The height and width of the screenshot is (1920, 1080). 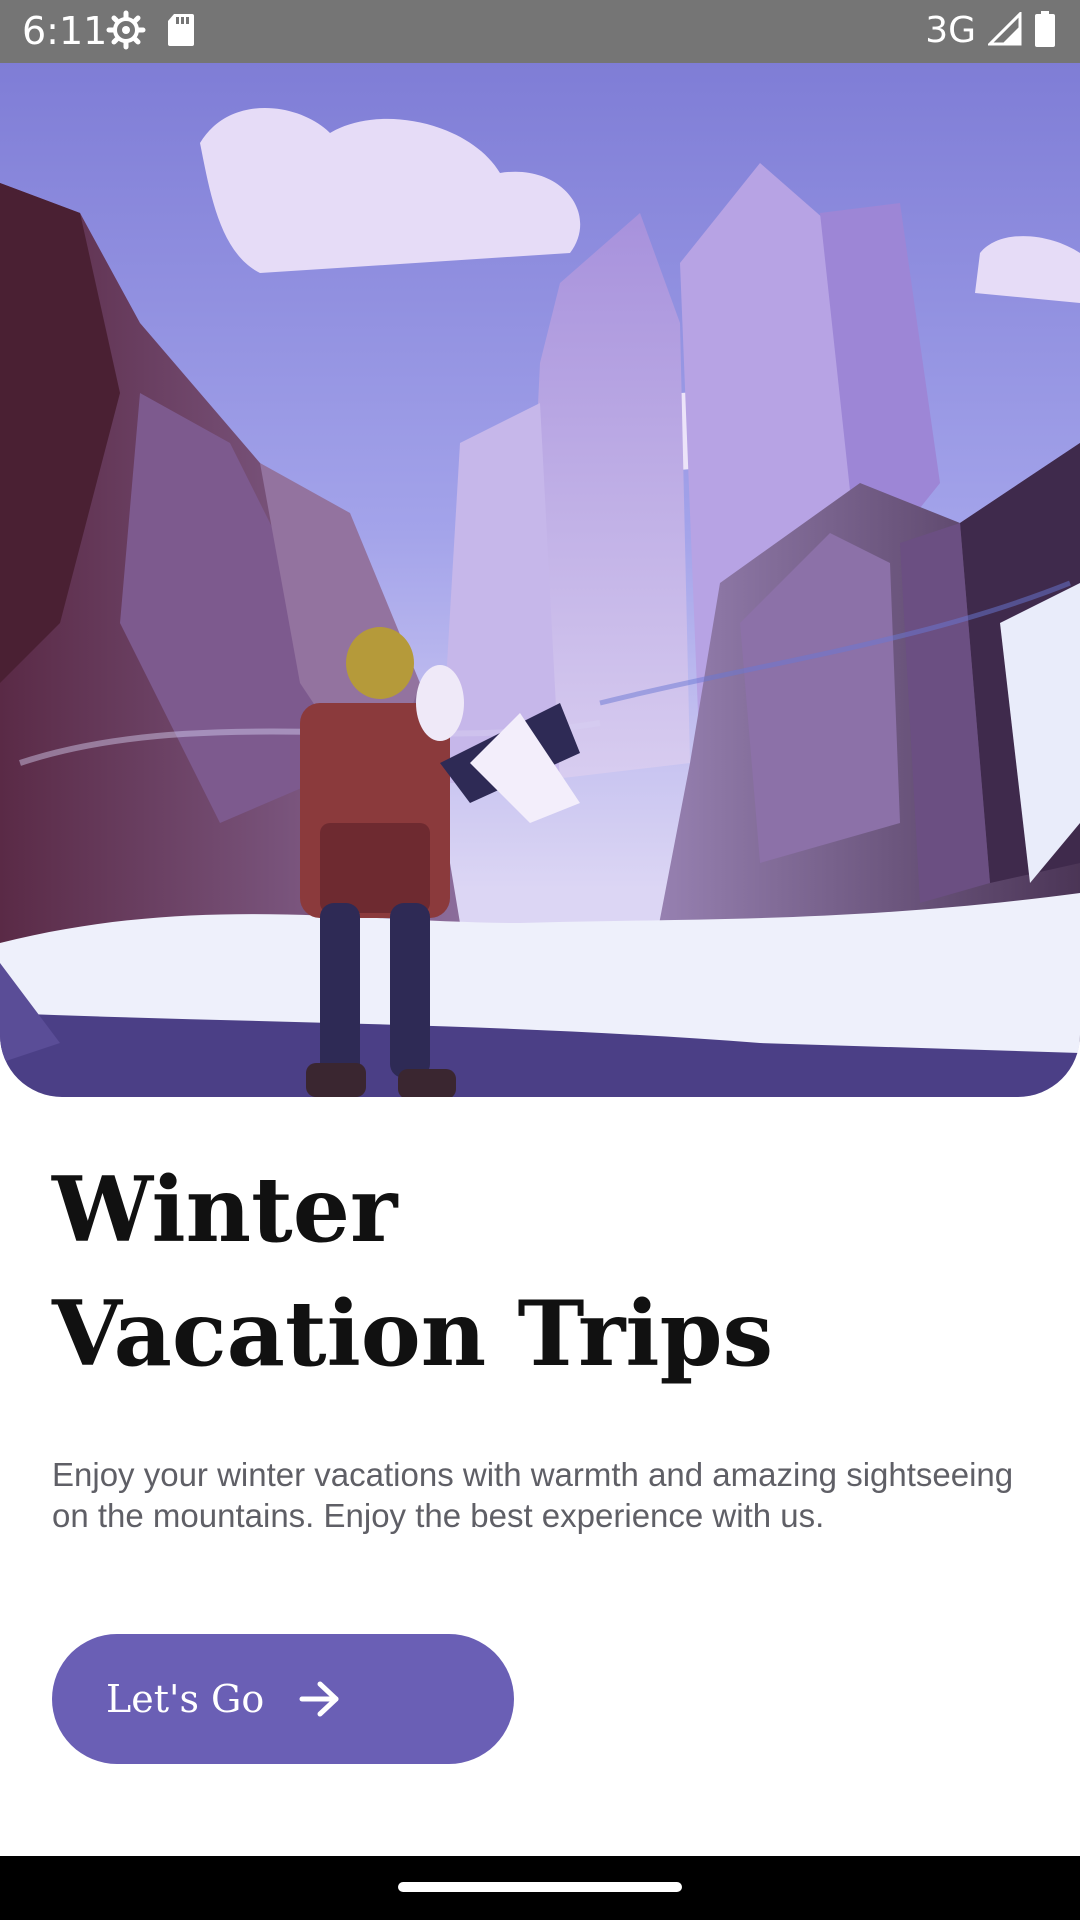 I want to click on status-right: 3G, so click(x=990, y=31).